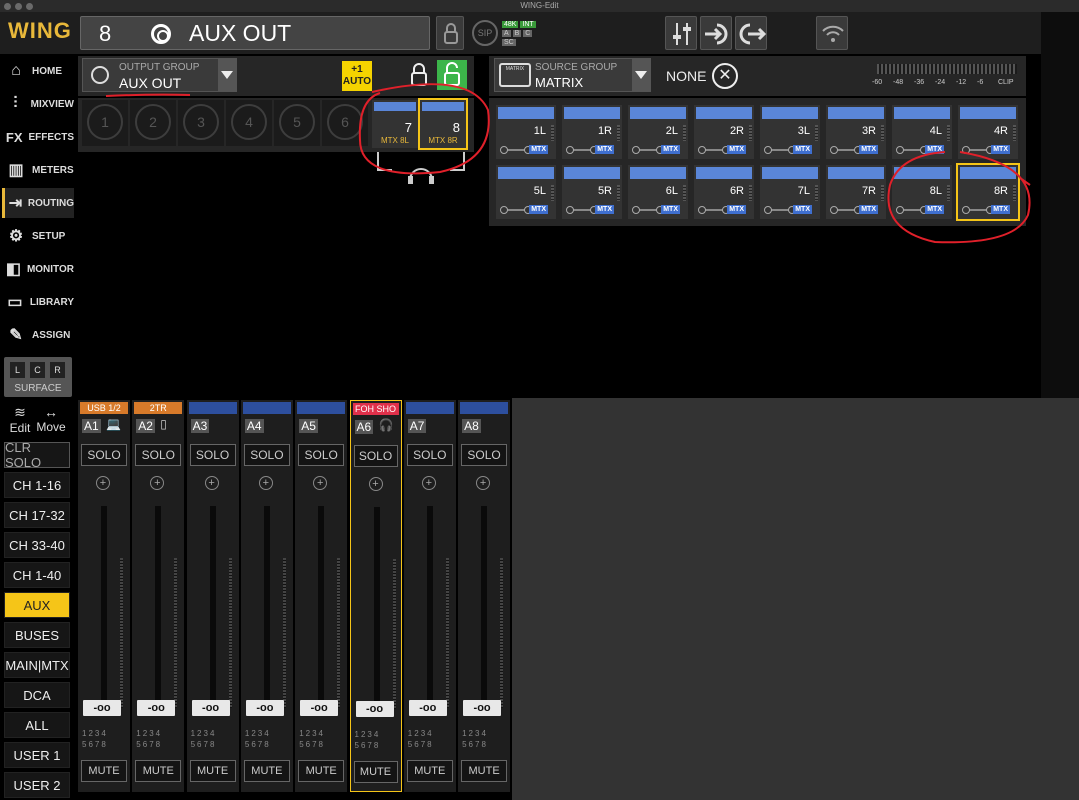  What do you see at coordinates (37, 785) in the screenshot?
I see `layer-button-user-2: USER 2` at bounding box center [37, 785].